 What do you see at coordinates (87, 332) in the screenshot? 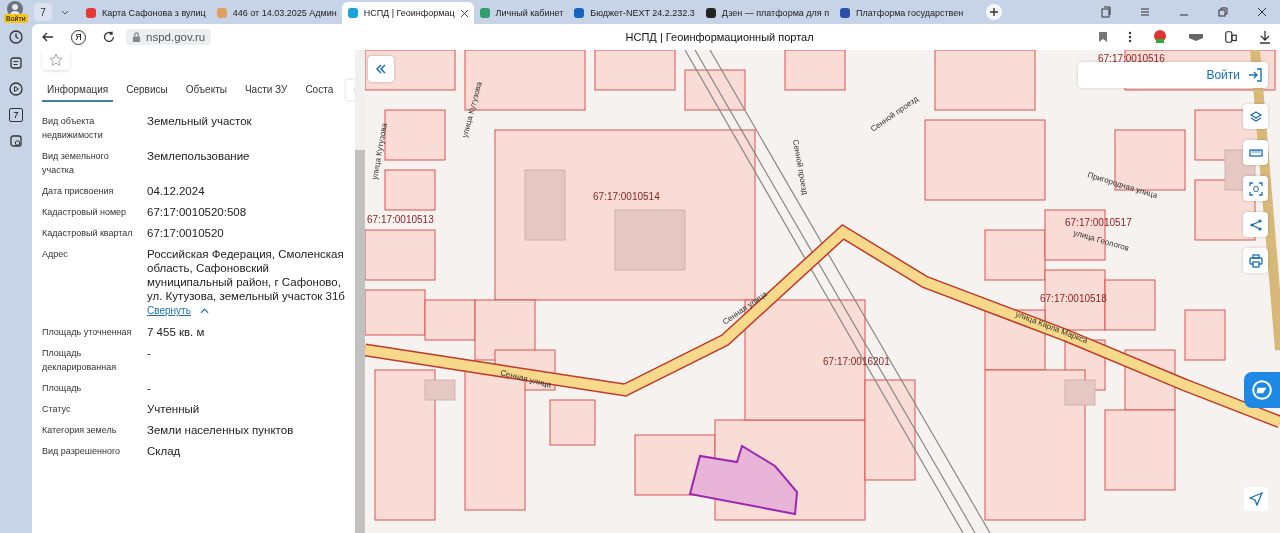
I see `field-label: Площадь уточненная` at bounding box center [87, 332].